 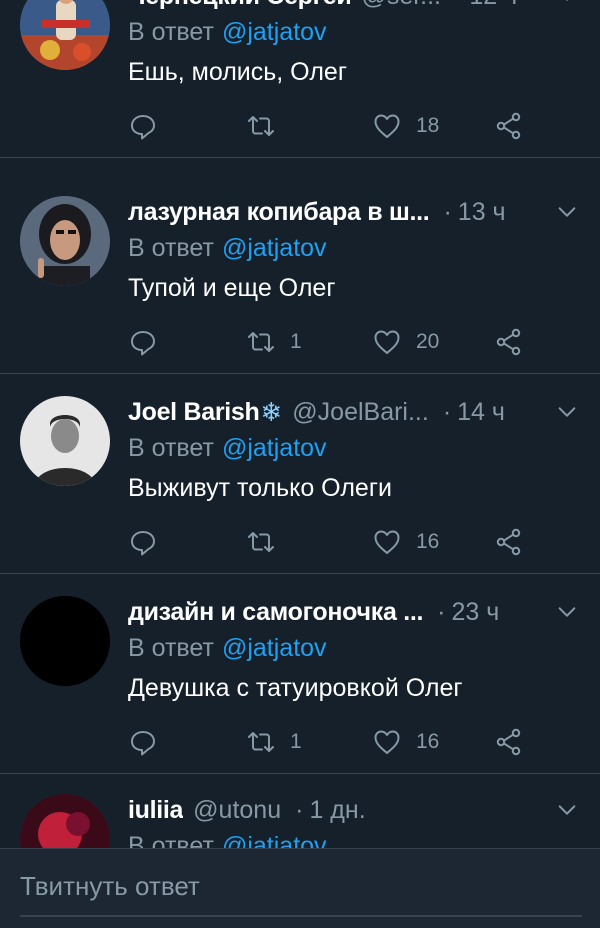 What do you see at coordinates (295, 688) in the screenshot?
I see `tweet-text: Девушка с татуировкой Олег` at bounding box center [295, 688].